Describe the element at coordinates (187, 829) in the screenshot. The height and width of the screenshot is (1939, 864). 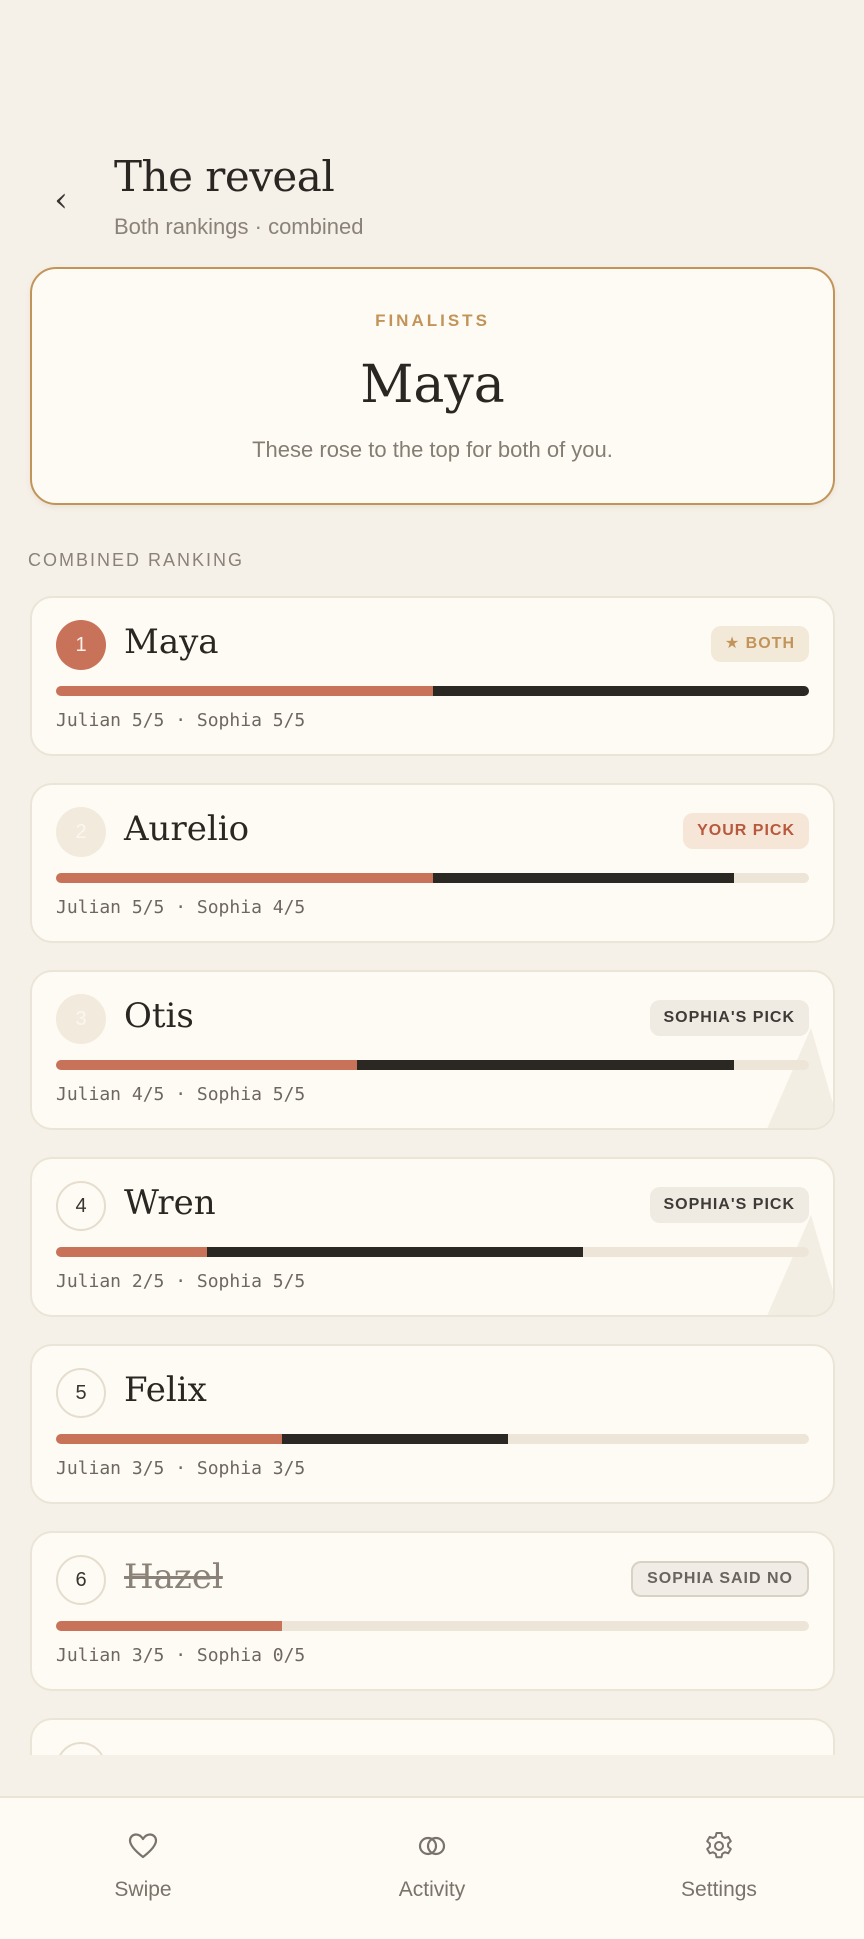
I see `candidate-name: Aurelio` at that location.